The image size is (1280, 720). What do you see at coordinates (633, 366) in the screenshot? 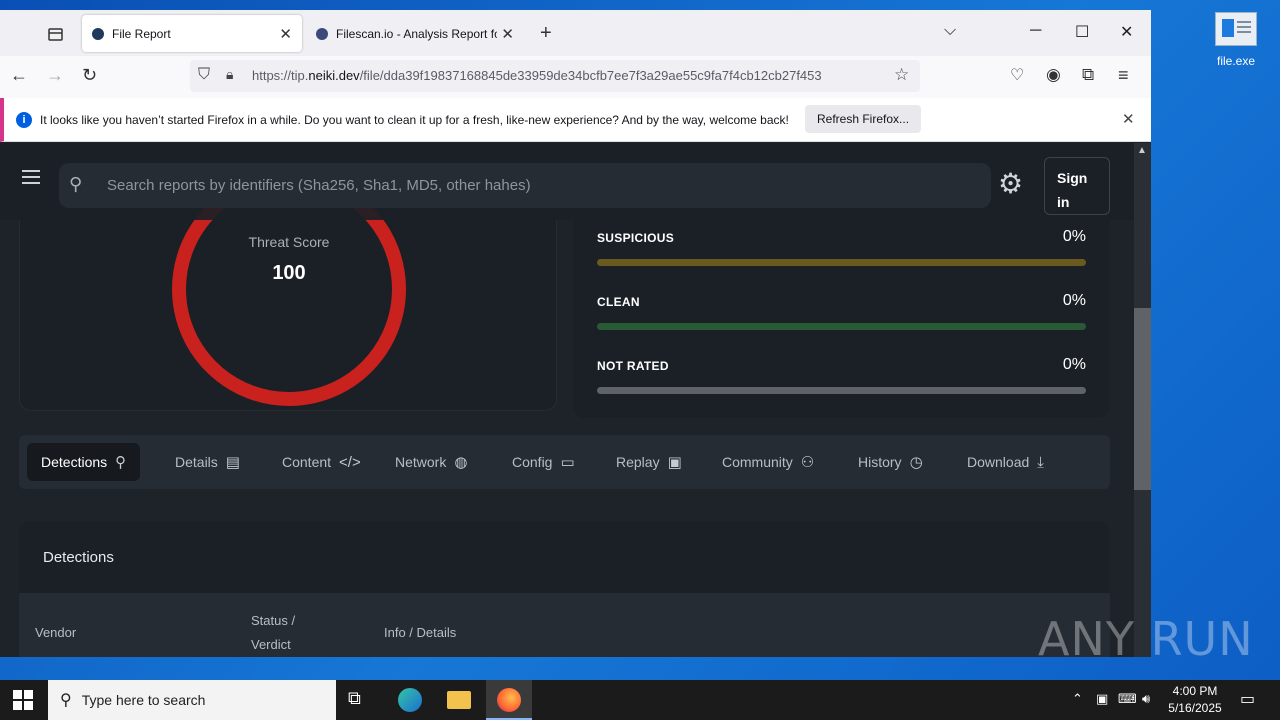
I see `stat-label: NOT RATED` at bounding box center [633, 366].